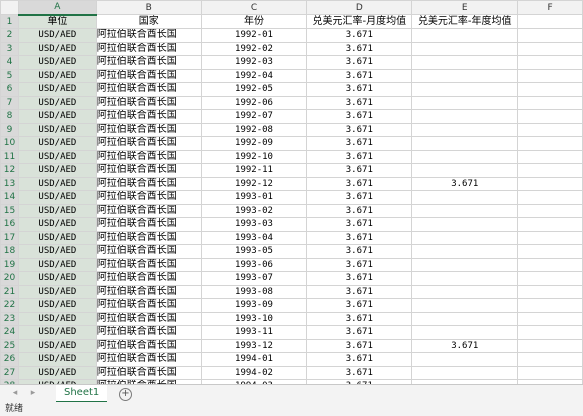 The image size is (583, 416). I want to click on tab-next-icon: ▸, so click(33, 393).